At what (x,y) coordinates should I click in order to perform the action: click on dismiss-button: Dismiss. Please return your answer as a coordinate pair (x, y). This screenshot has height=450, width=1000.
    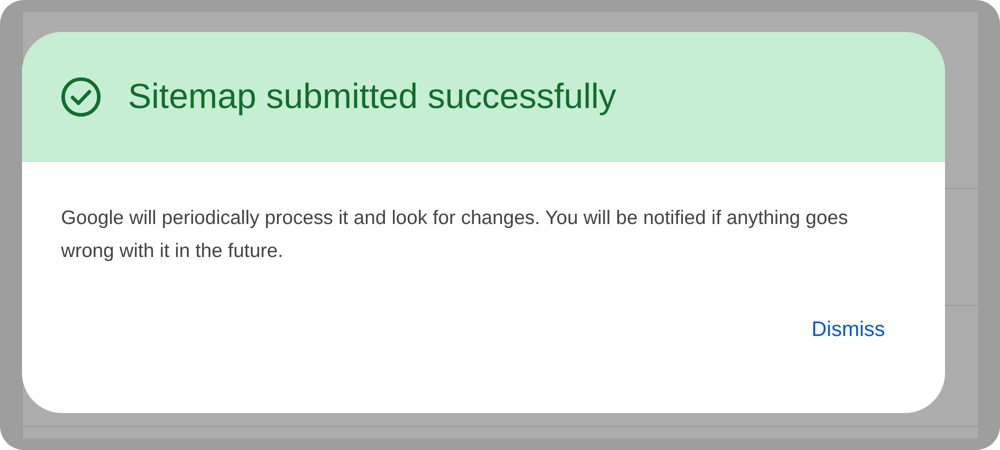
    Looking at the image, I should click on (848, 330).